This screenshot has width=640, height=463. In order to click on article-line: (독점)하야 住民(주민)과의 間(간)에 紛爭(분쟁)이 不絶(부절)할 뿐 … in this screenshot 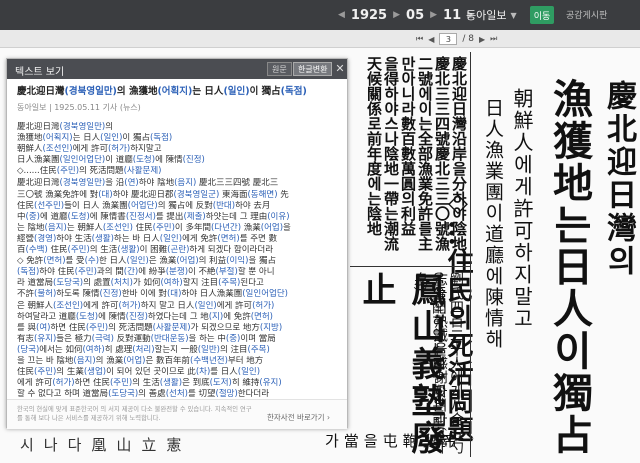, I will do `click(146, 272)`.